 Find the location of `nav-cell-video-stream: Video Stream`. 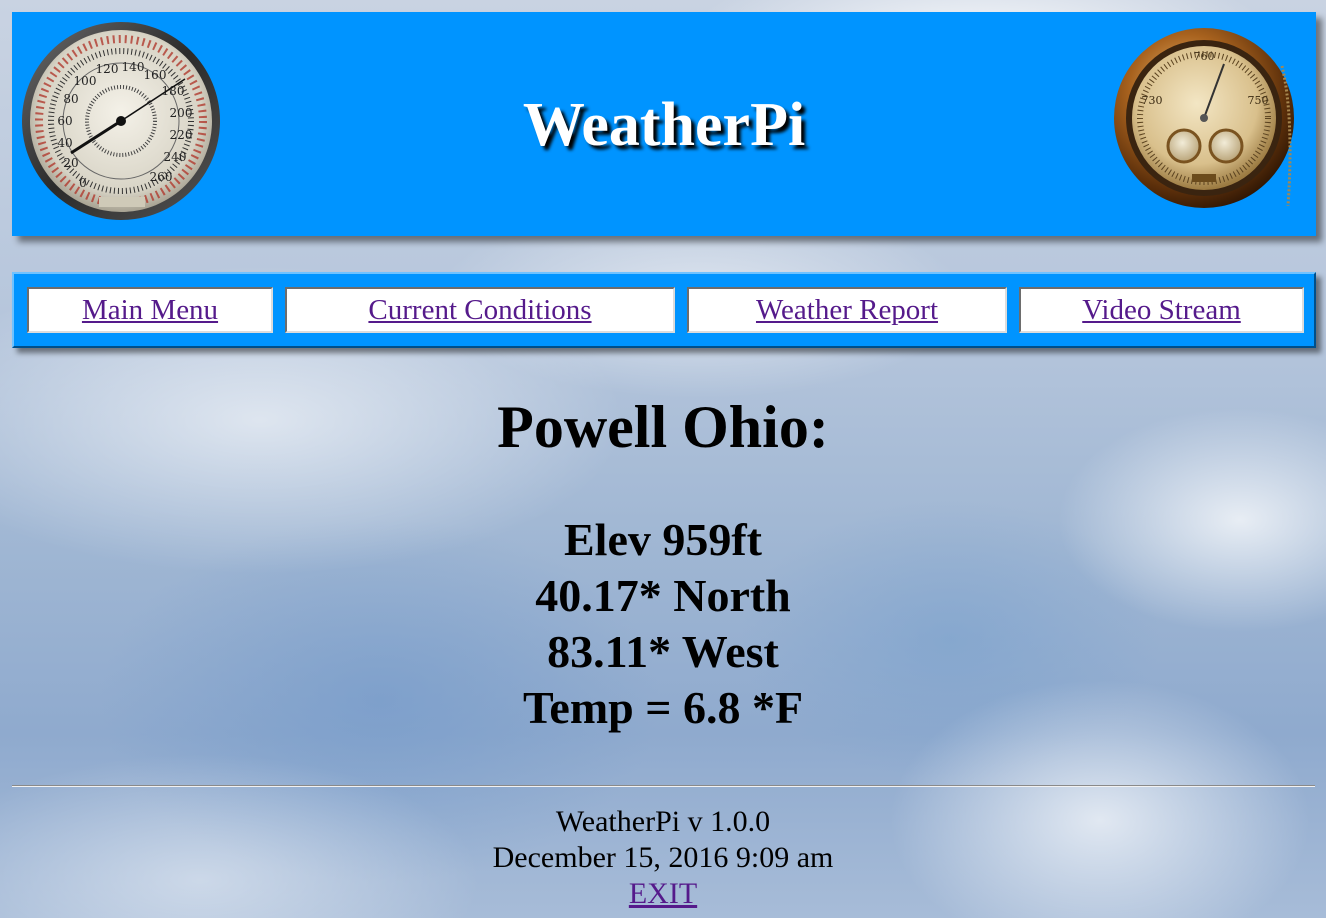

nav-cell-video-stream: Video Stream is located at coordinates (1161, 310).